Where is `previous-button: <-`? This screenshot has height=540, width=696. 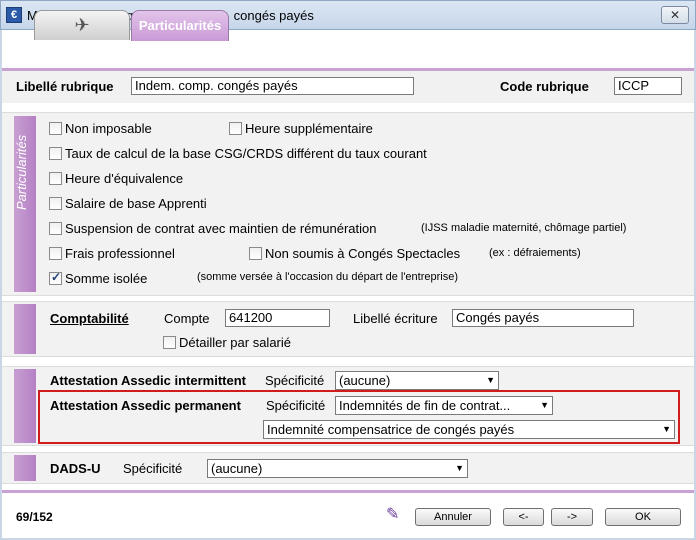 previous-button: <- is located at coordinates (523, 517).